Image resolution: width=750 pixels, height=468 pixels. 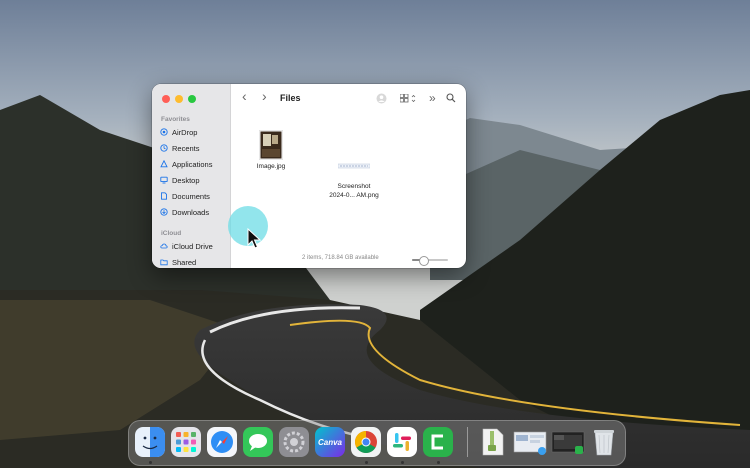 What do you see at coordinates (271, 166) in the screenshot?
I see `file-name: Image.jpg` at bounding box center [271, 166].